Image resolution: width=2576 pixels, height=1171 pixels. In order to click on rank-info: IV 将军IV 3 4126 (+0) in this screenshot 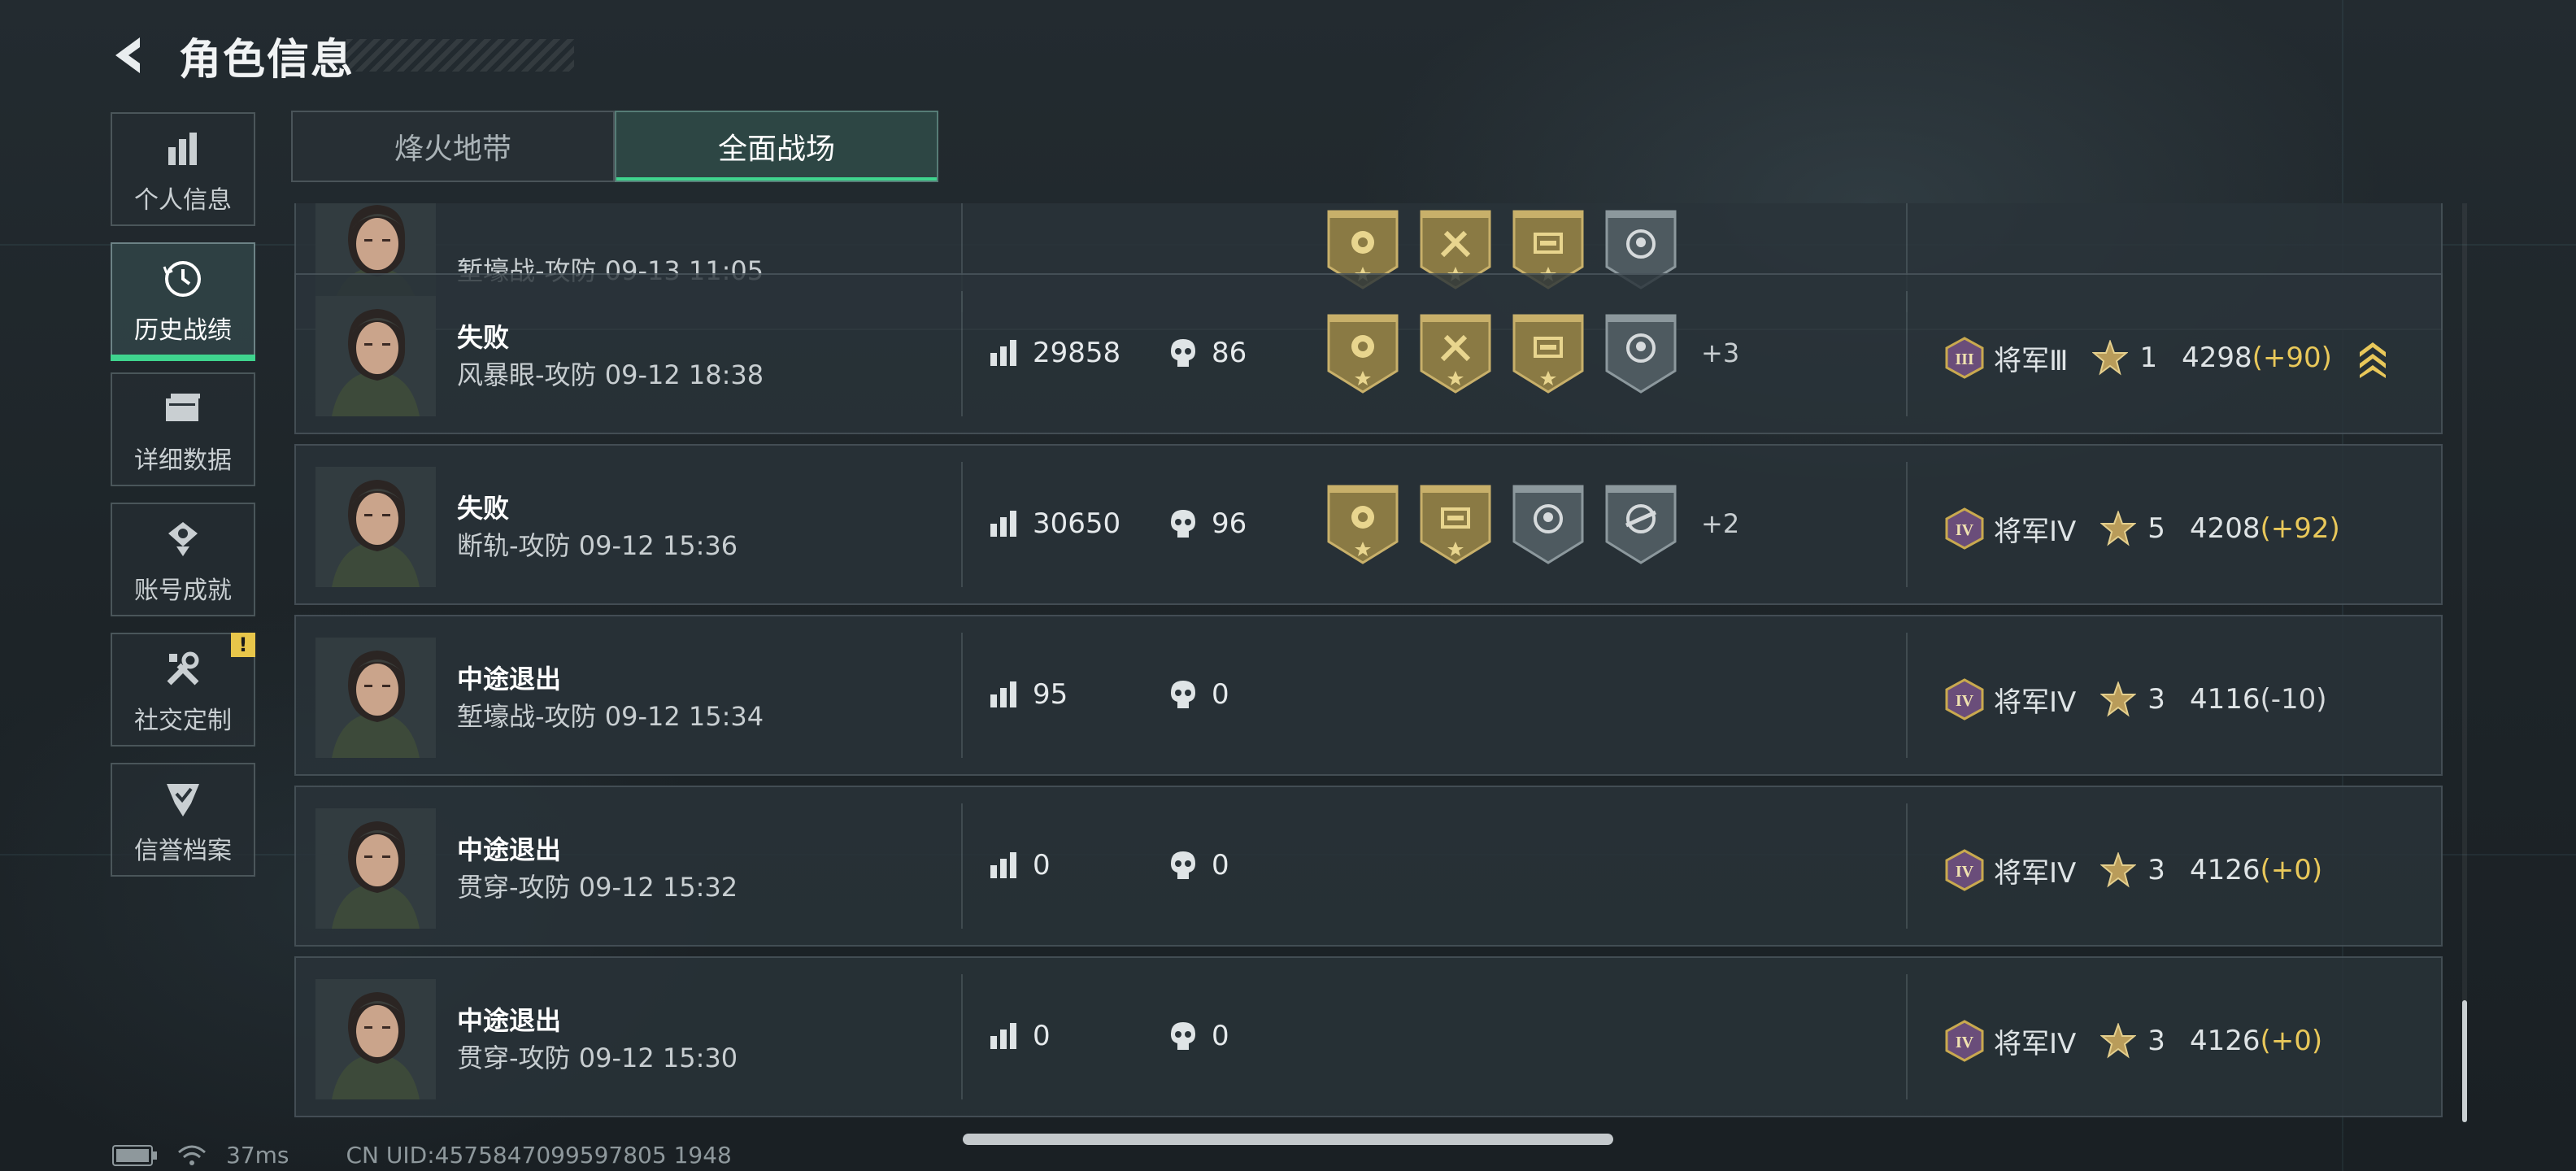, I will do `click(2132, 1041)`.